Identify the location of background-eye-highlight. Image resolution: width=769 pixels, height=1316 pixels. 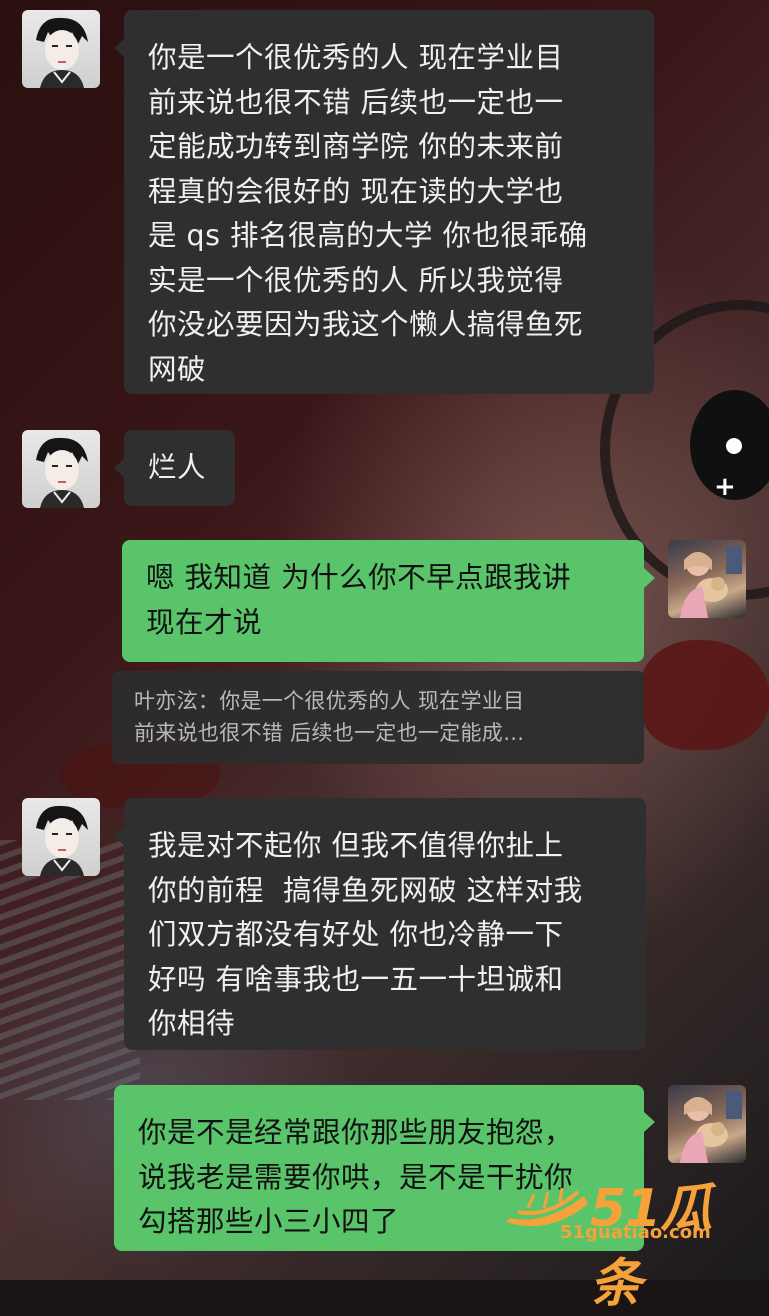
(734, 446).